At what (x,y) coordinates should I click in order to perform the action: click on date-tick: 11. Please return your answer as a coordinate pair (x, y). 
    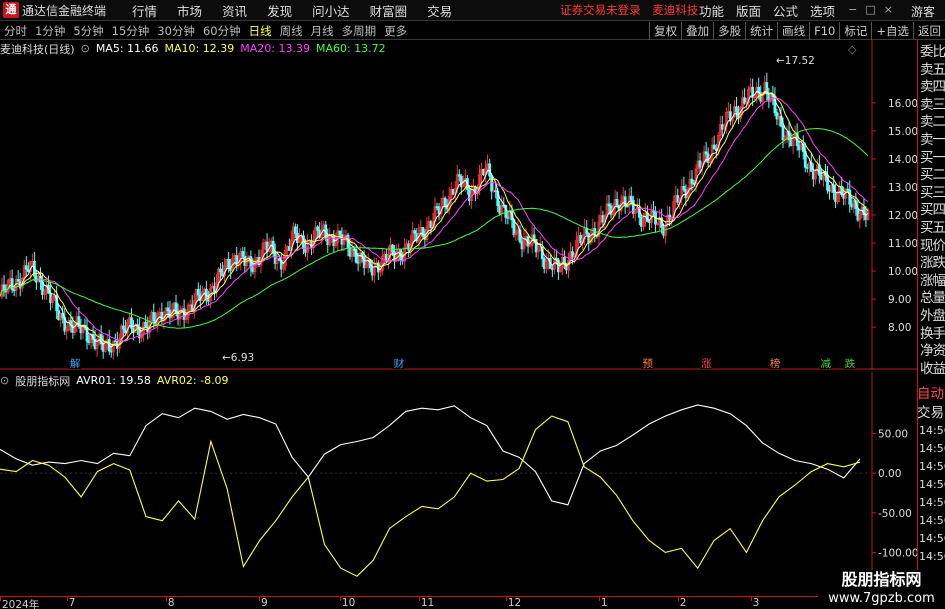
    Looking at the image, I should click on (427, 603).